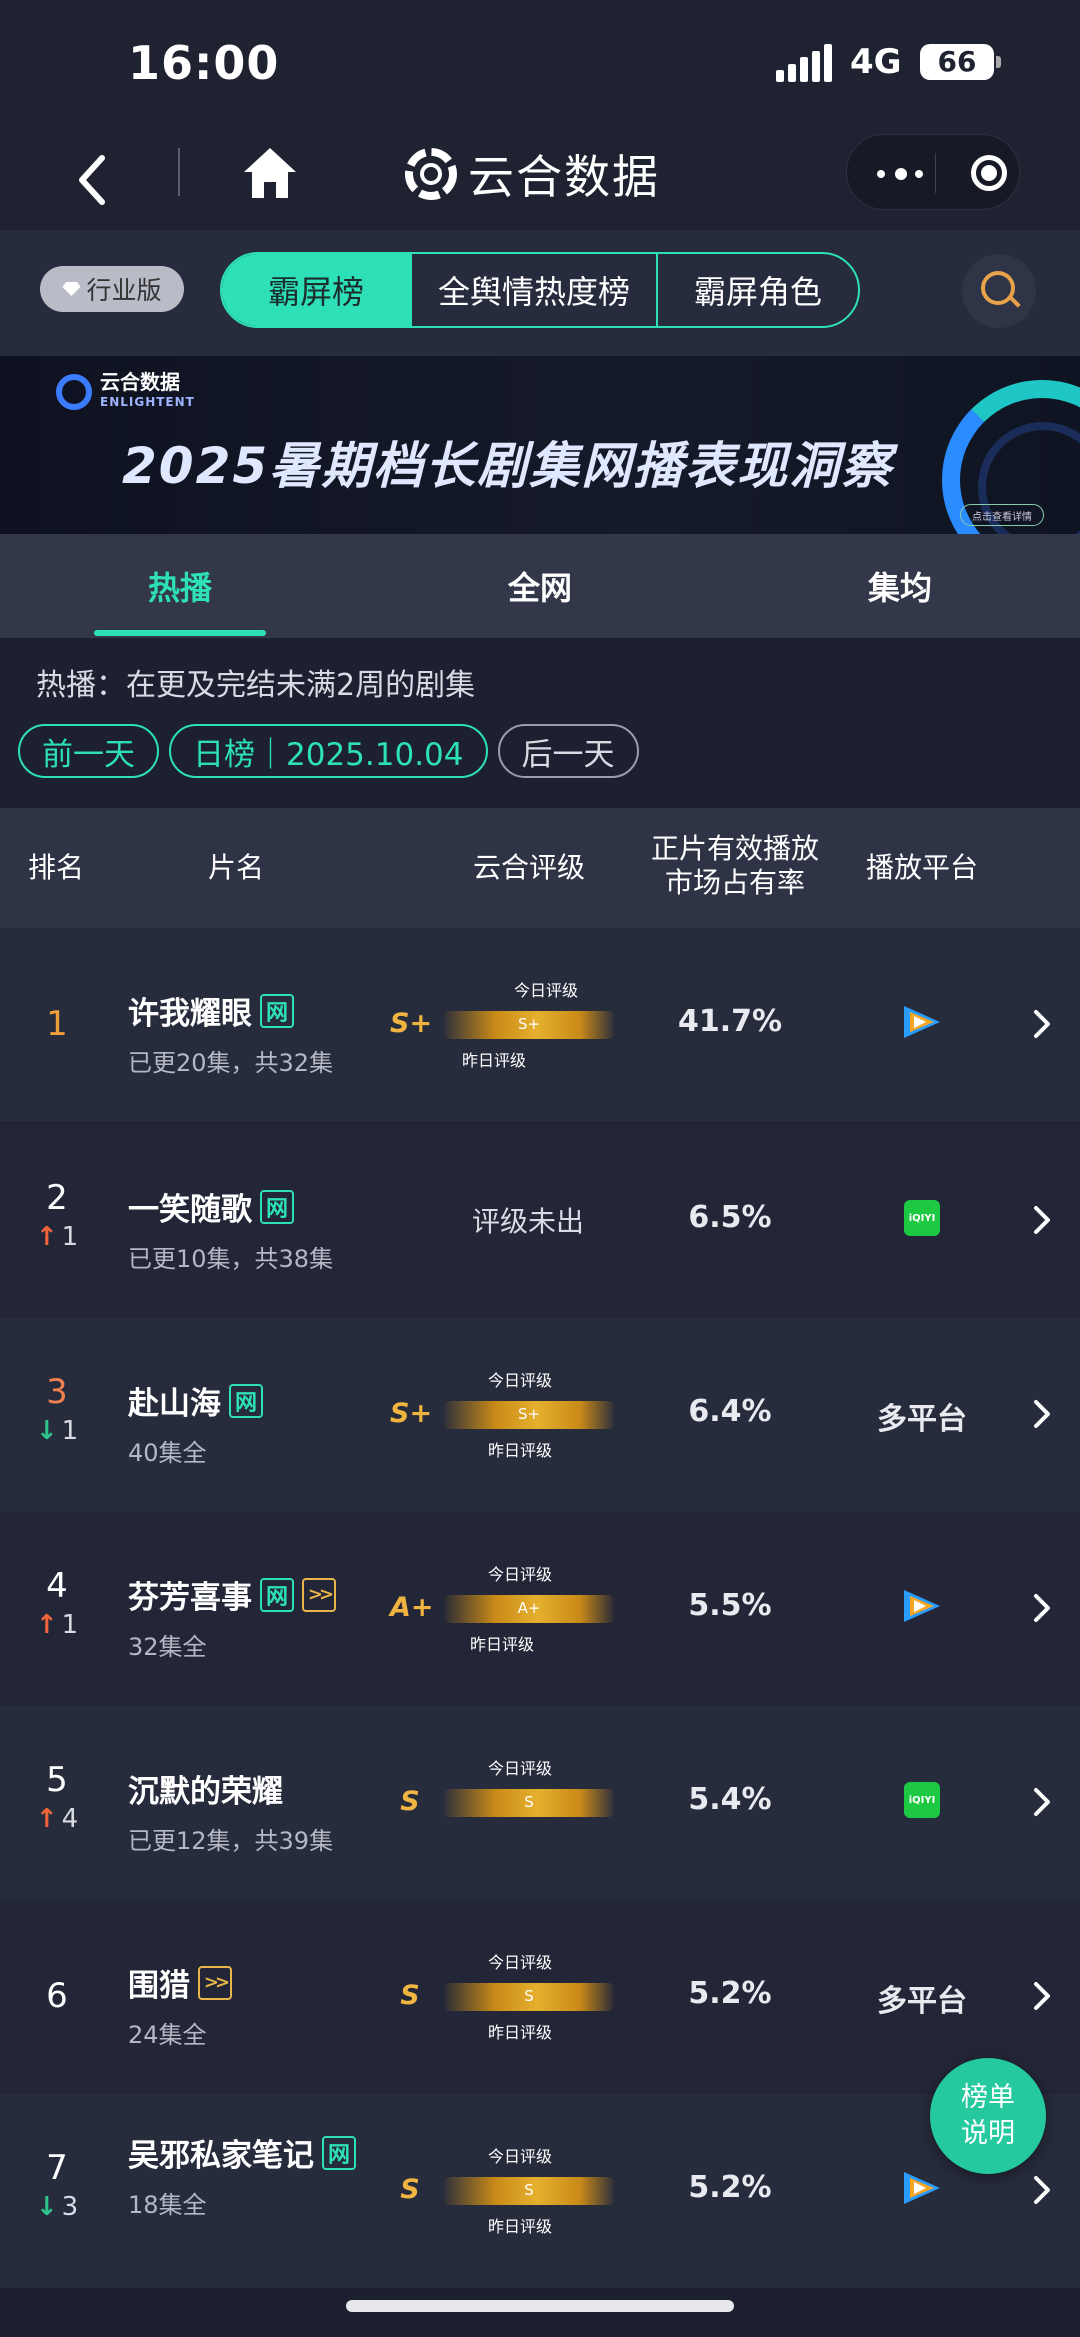 The width and height of the screenshot is (1080, 2337). Describe the element at coordinates (904, 173) in the screenshot. I see `more-button` at that location.